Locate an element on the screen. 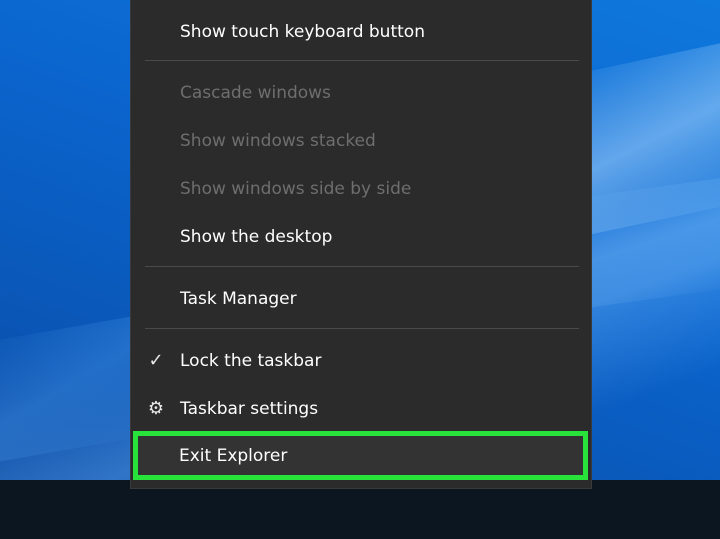  menu-item-task-manager: Task Manager is located at coordinates (361, 299).